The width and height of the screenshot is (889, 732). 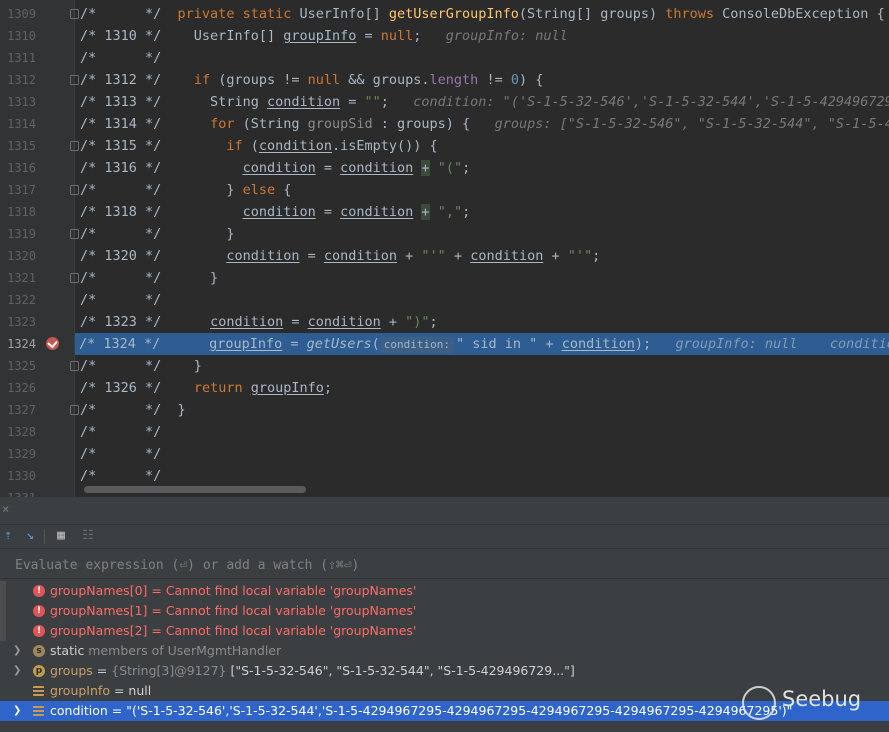 What do you see at coordinates (195, 489) in the screenshot?
I see `horizontal-scrollbar` at bounding box center [195, 489].